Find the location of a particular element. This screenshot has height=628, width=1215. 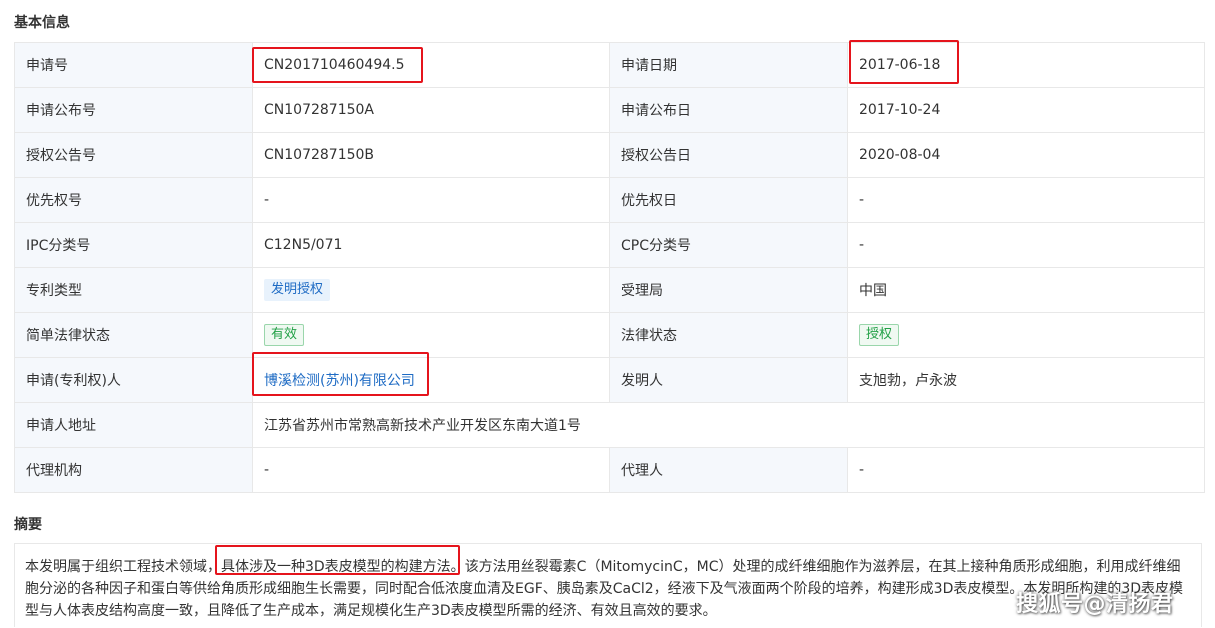

table-row: 申请公布号 CN107287150A 申请公布日 2017-10-24 is located at coordinates (609, 110).